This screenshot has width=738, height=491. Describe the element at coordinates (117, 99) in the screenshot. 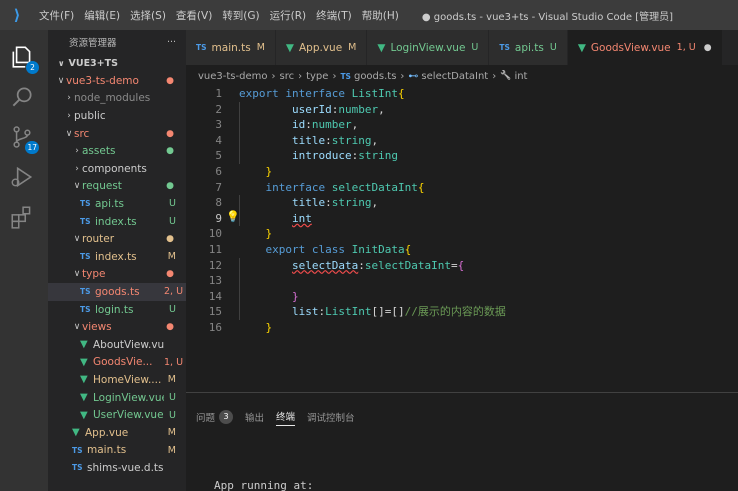

I see `tree-item: › node_modules` at that location.